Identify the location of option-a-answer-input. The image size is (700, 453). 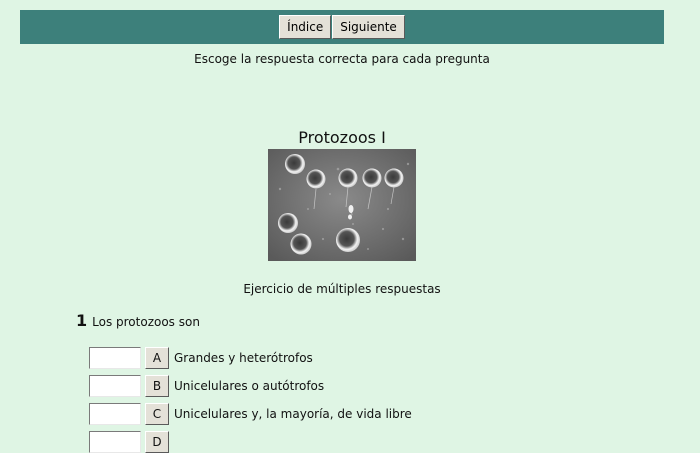
(115, 358).